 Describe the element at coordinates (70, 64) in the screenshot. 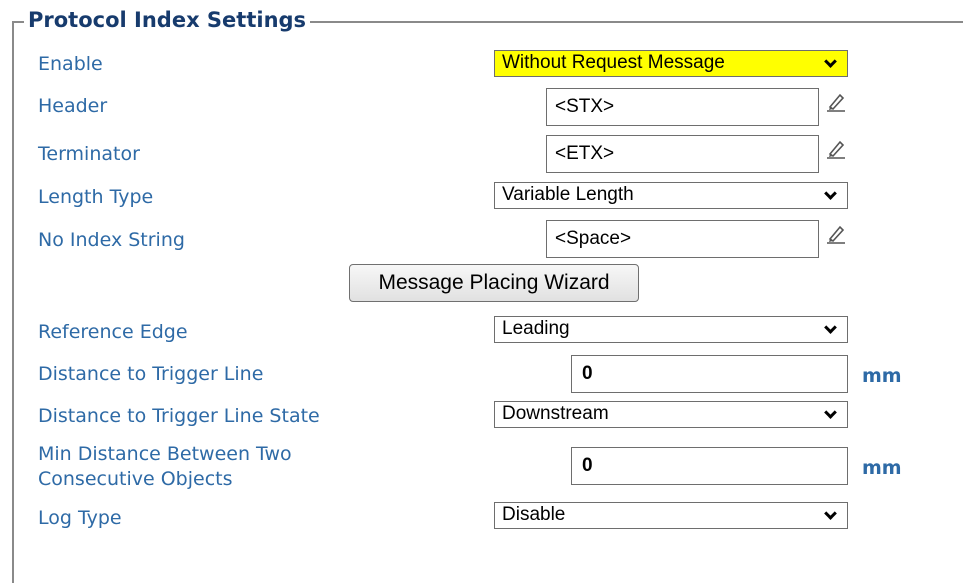

I see `enable-label: Enable` at that location.